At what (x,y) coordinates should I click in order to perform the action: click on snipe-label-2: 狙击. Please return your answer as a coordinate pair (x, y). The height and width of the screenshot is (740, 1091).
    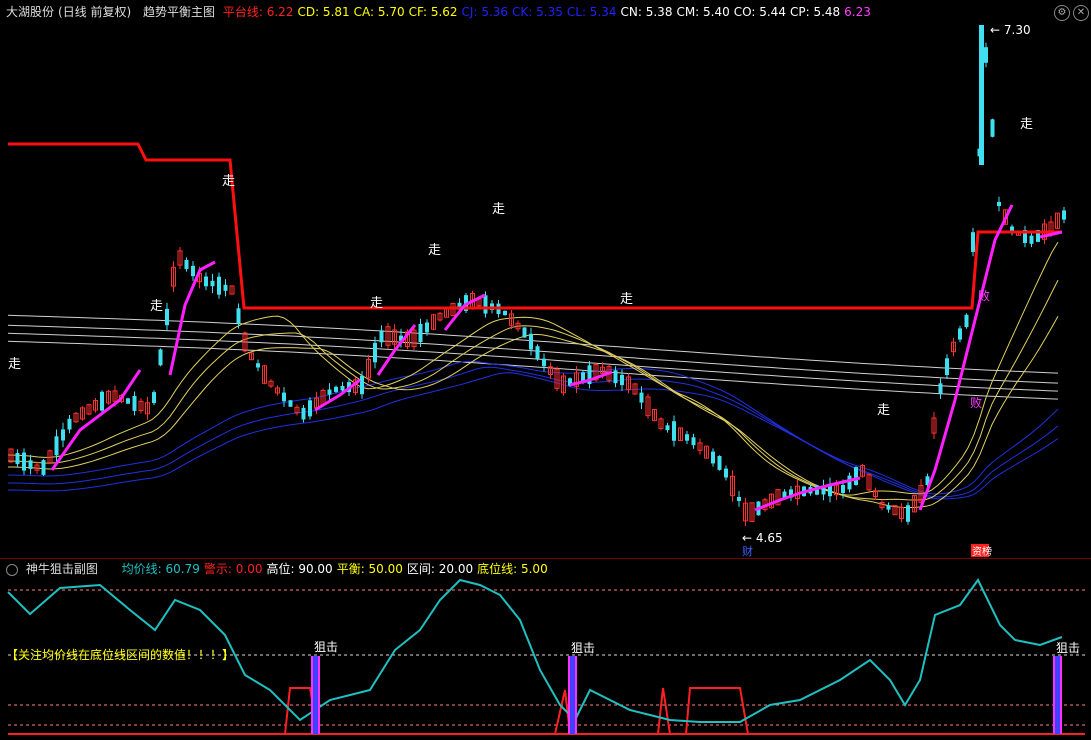
    Looking at the image, I should click on (1068, 648).